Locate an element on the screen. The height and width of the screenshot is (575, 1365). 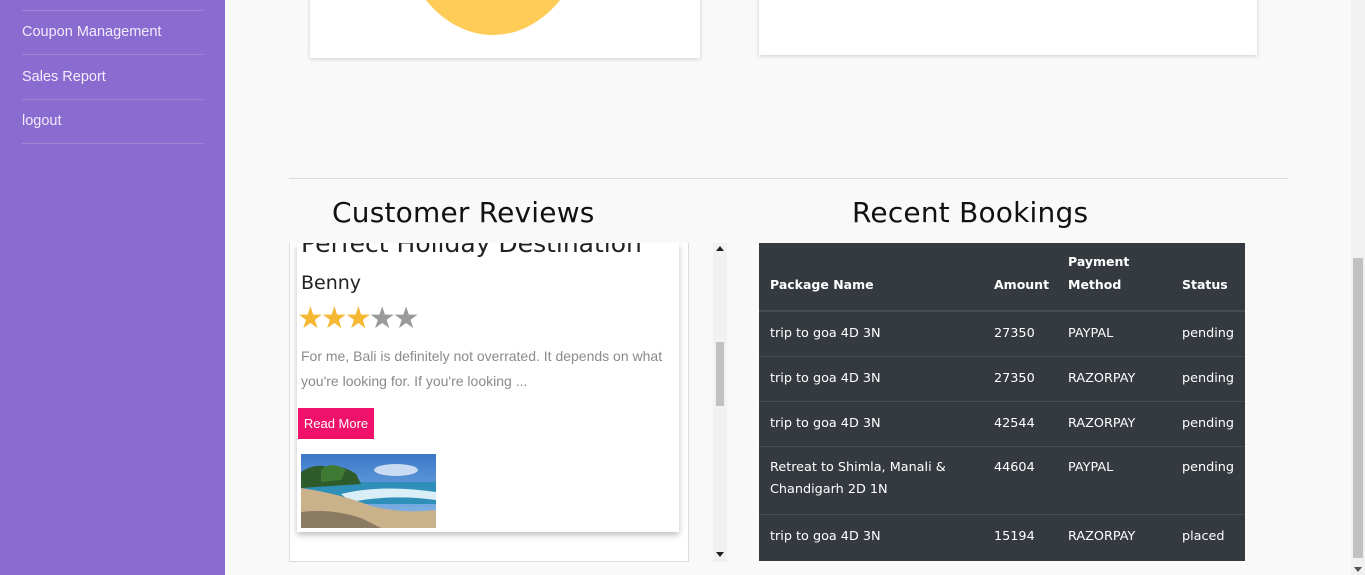
scroll-up-arrow-icon is located at coordinates (720, 248).